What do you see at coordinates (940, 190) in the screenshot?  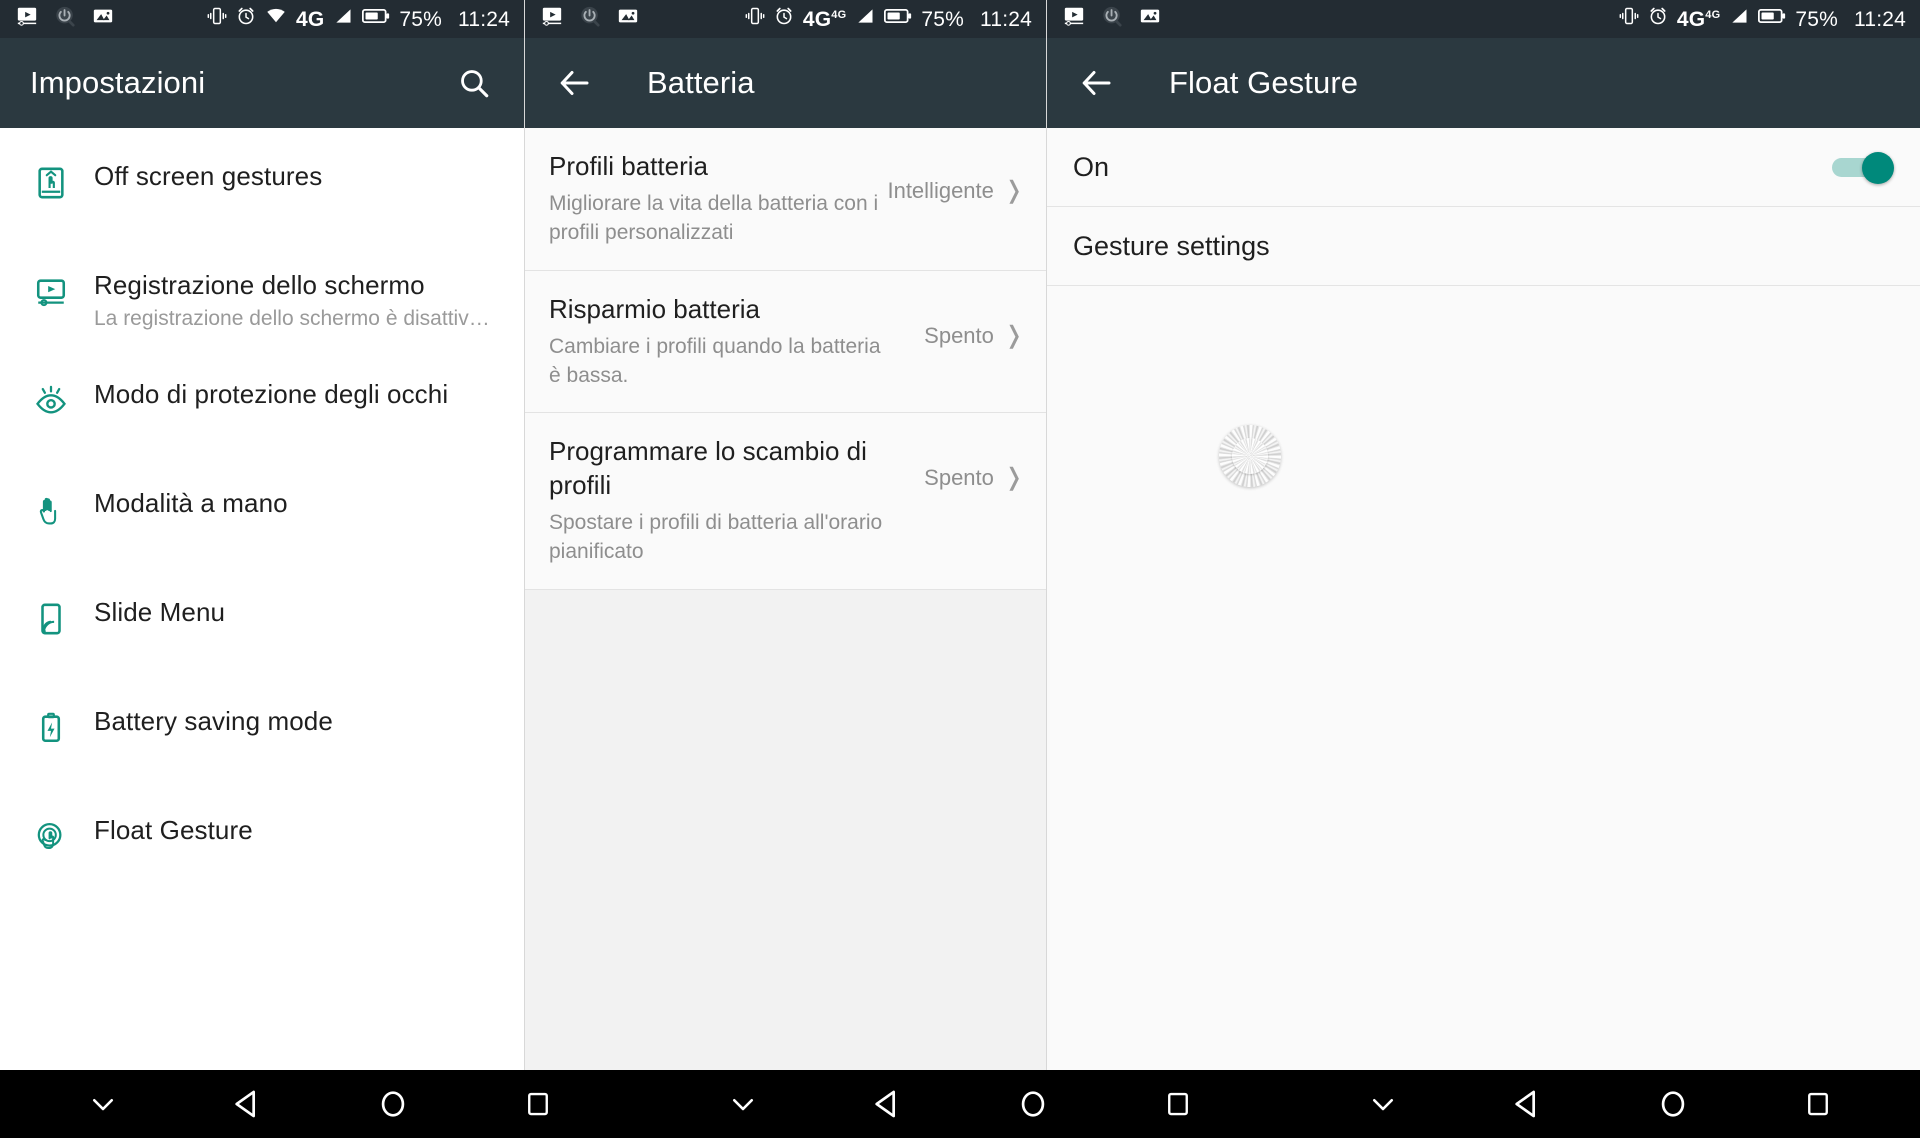 I see `battery-row-value: Intelligente` at bounding box center [940, 190].